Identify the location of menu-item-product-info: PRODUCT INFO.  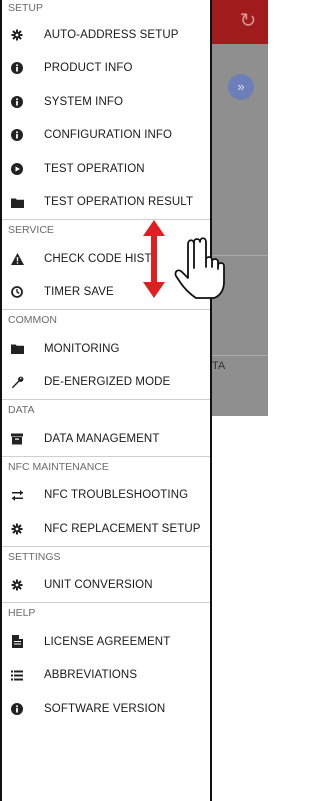
(106, 69).